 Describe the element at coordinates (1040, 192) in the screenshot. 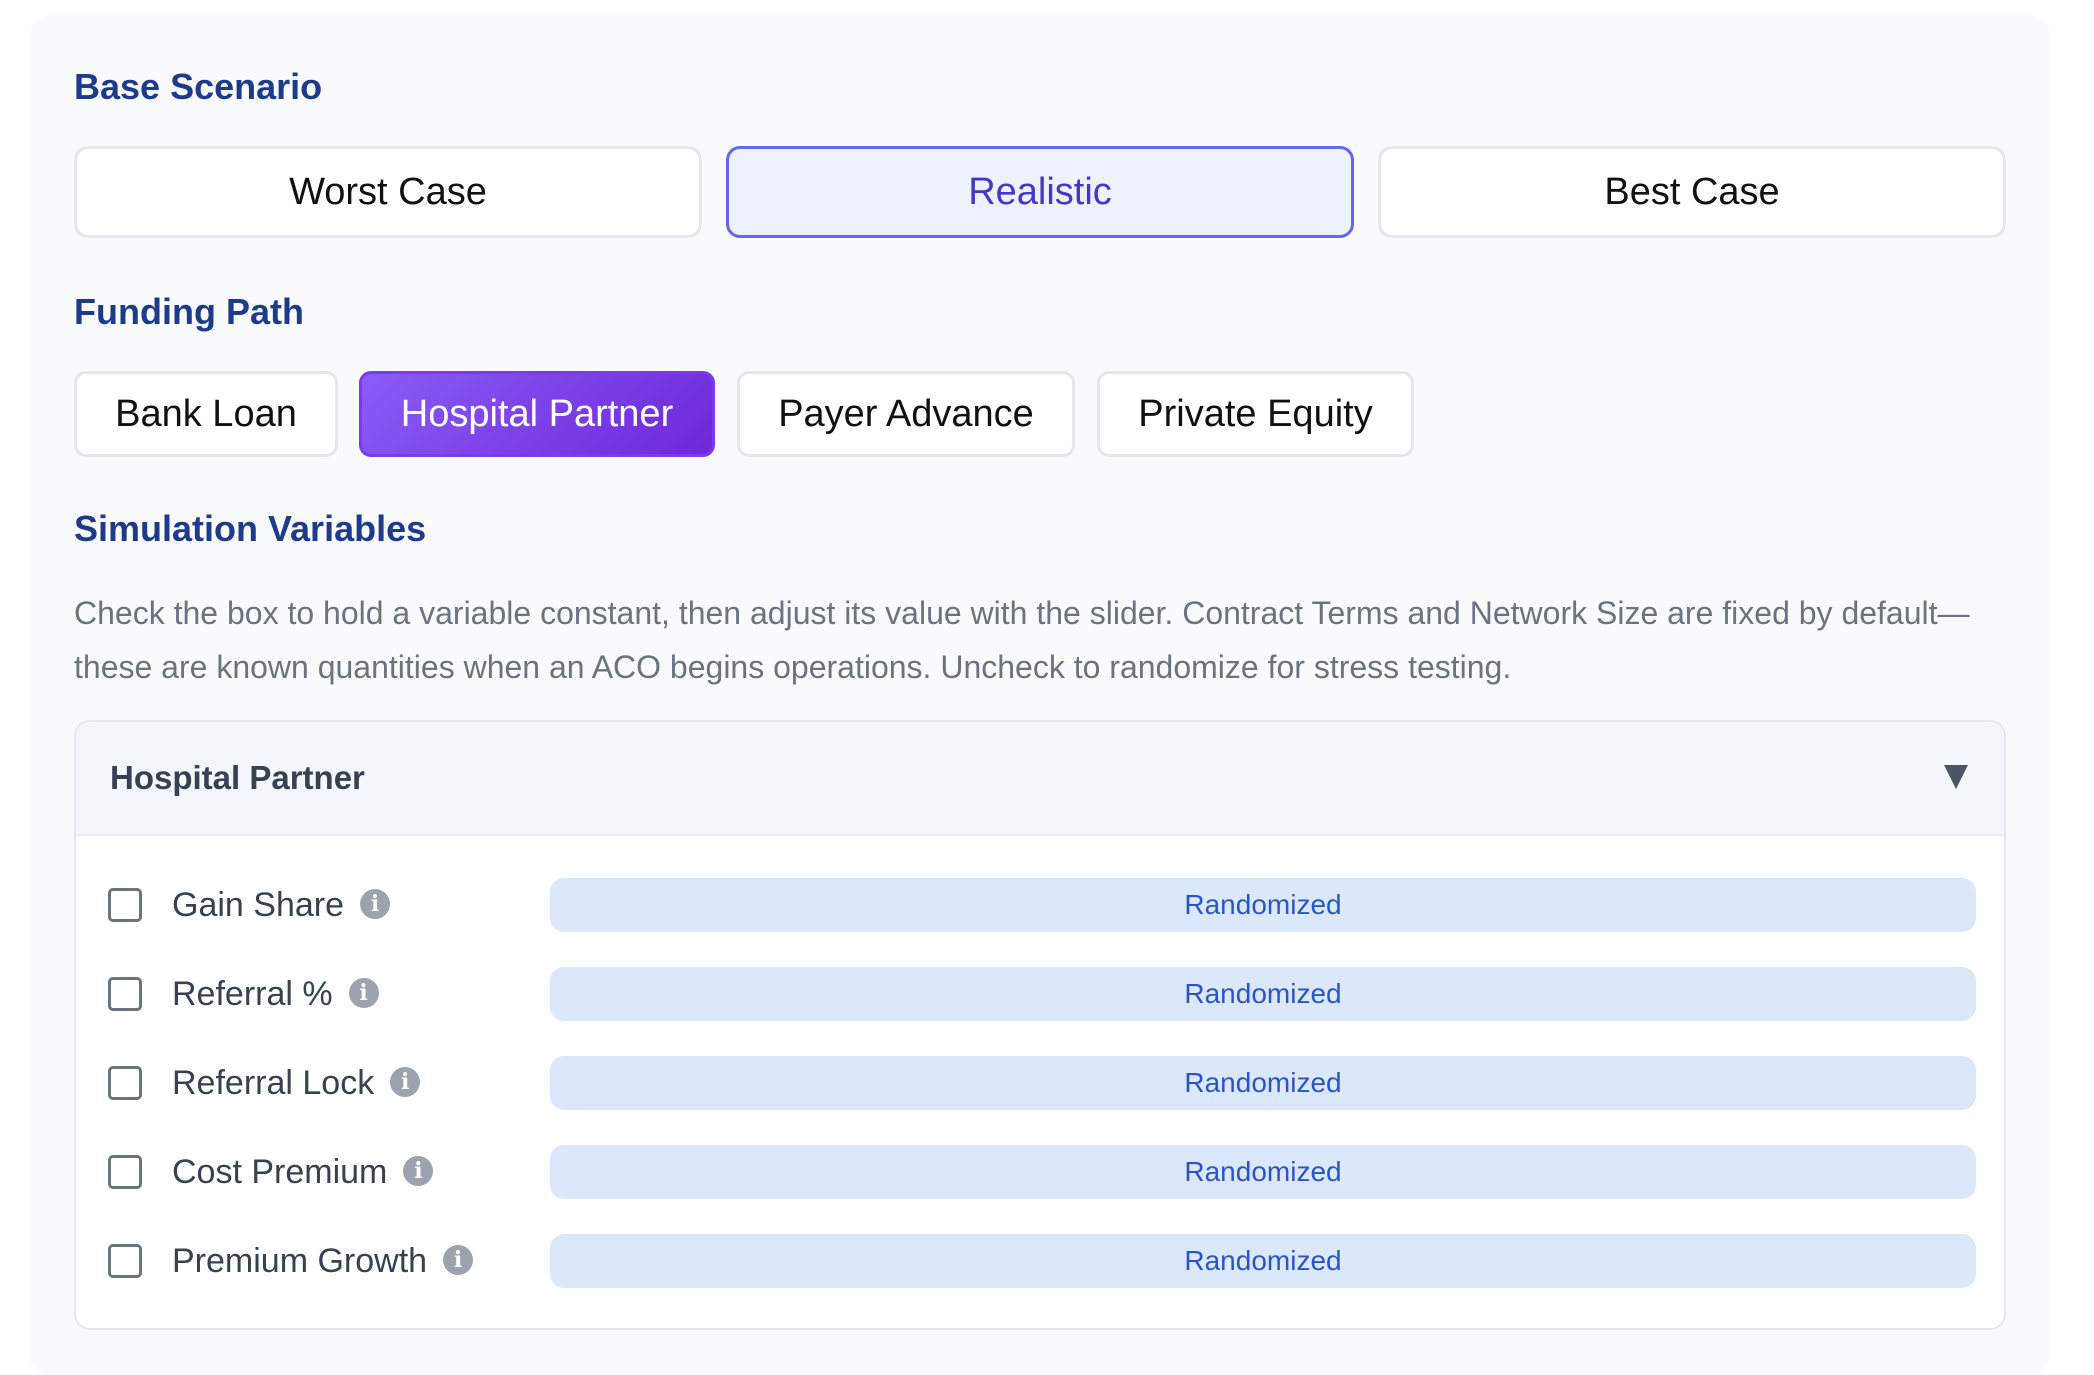

I see `realistic-button: Realistic` at that location.